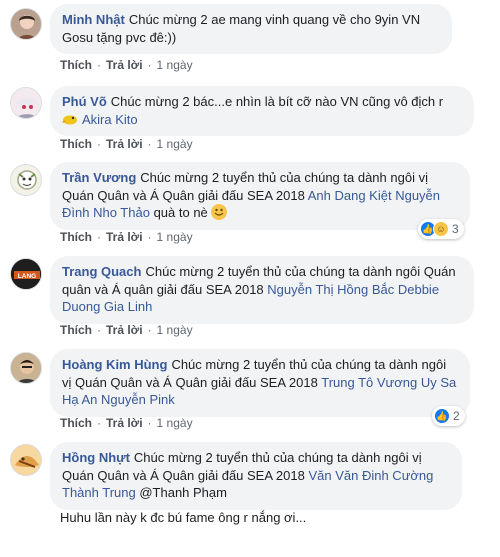 The image size is (500, 557). What do you see at coordinates (99, 177) in the screenshot?
I see `comment-author: Trần Vương` at bounding box center [99, 177].